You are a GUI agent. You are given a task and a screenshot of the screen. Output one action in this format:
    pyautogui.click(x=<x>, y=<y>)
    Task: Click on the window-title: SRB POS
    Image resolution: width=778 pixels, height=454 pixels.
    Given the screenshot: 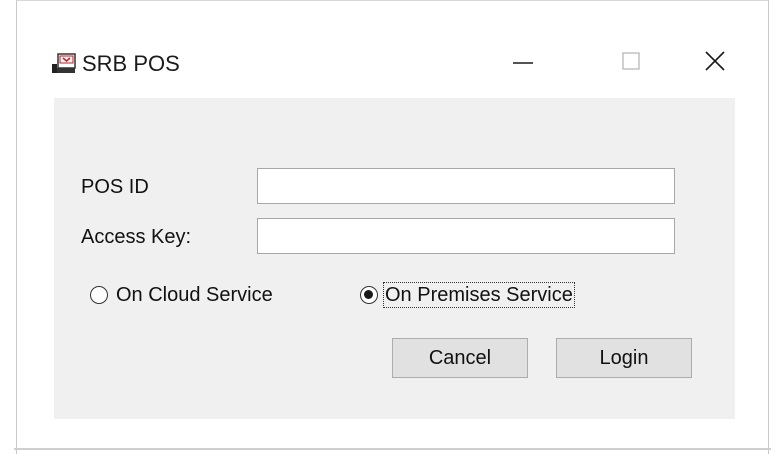 What is the action you would take?
    pyautogui.click(x=131, y=63)
    